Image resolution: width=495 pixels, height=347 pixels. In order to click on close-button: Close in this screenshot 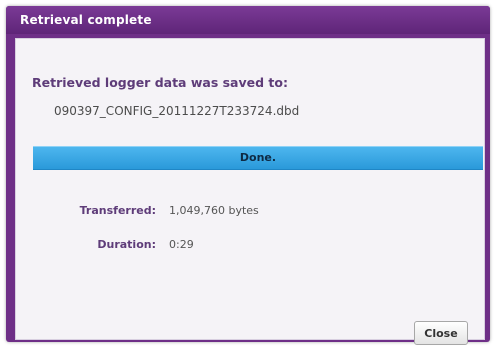, I will do `click(441, 333)`.